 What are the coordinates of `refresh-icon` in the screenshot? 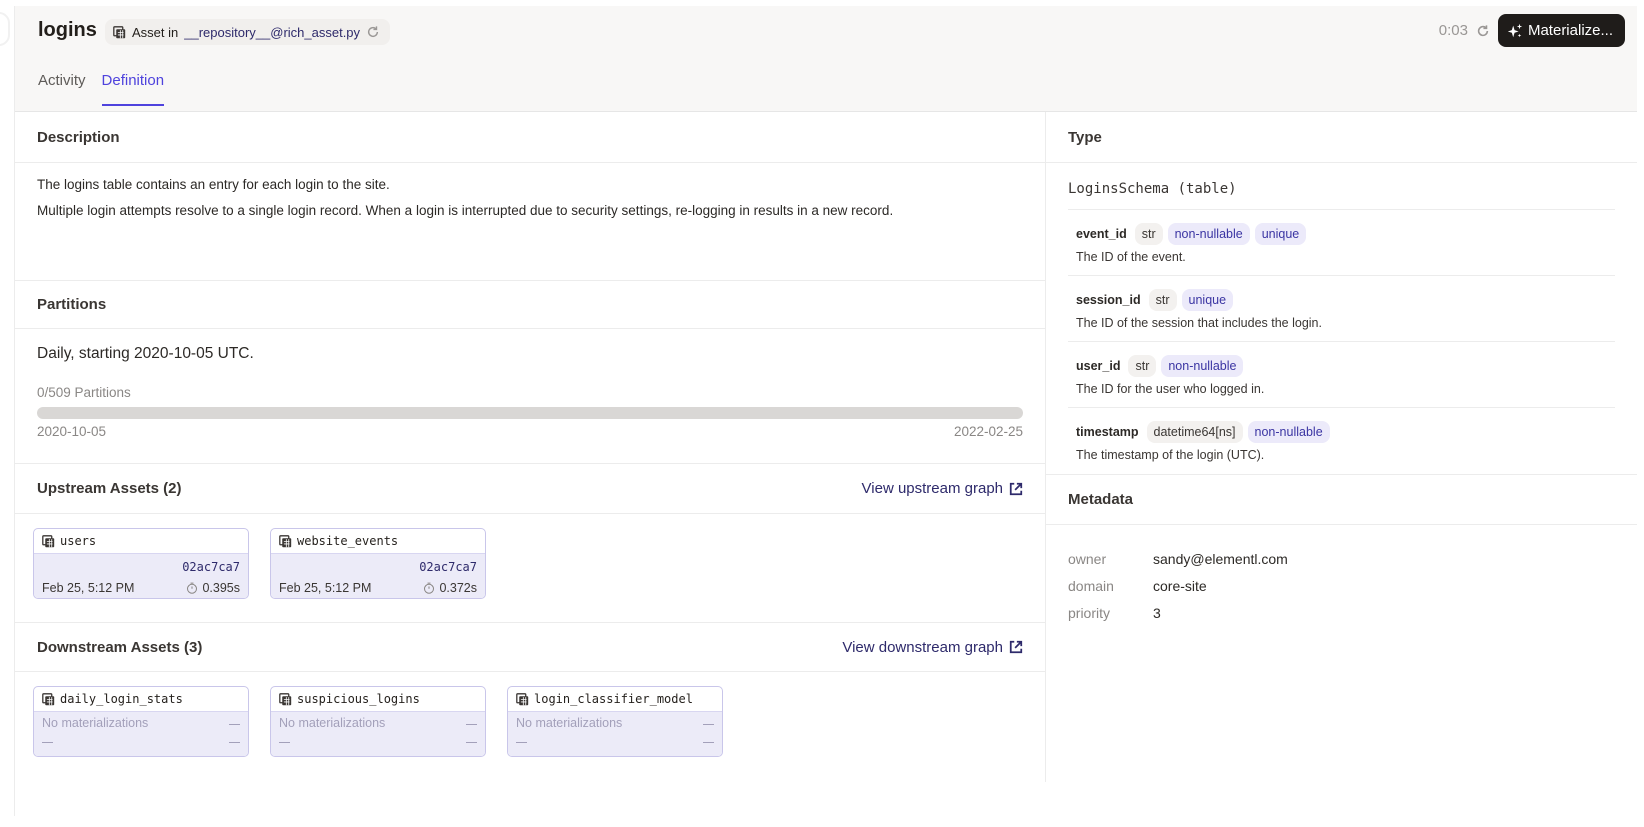 It's located at (1483, 31).